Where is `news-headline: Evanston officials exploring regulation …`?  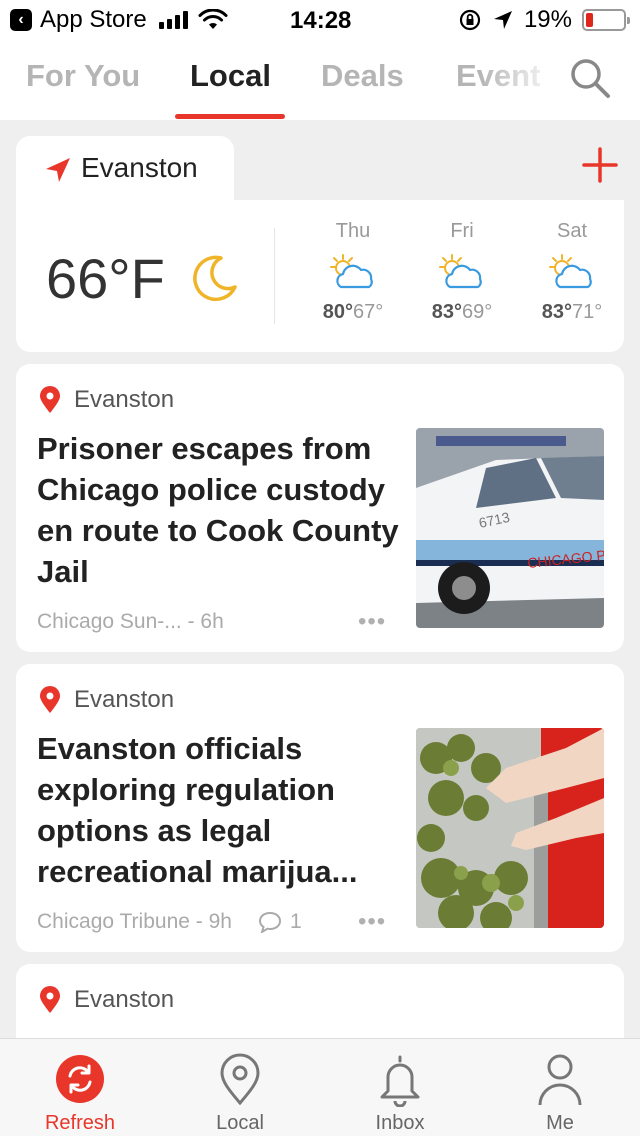 news-headline: Evanston officials exploring regulation … is located at coordinates (222, 810).